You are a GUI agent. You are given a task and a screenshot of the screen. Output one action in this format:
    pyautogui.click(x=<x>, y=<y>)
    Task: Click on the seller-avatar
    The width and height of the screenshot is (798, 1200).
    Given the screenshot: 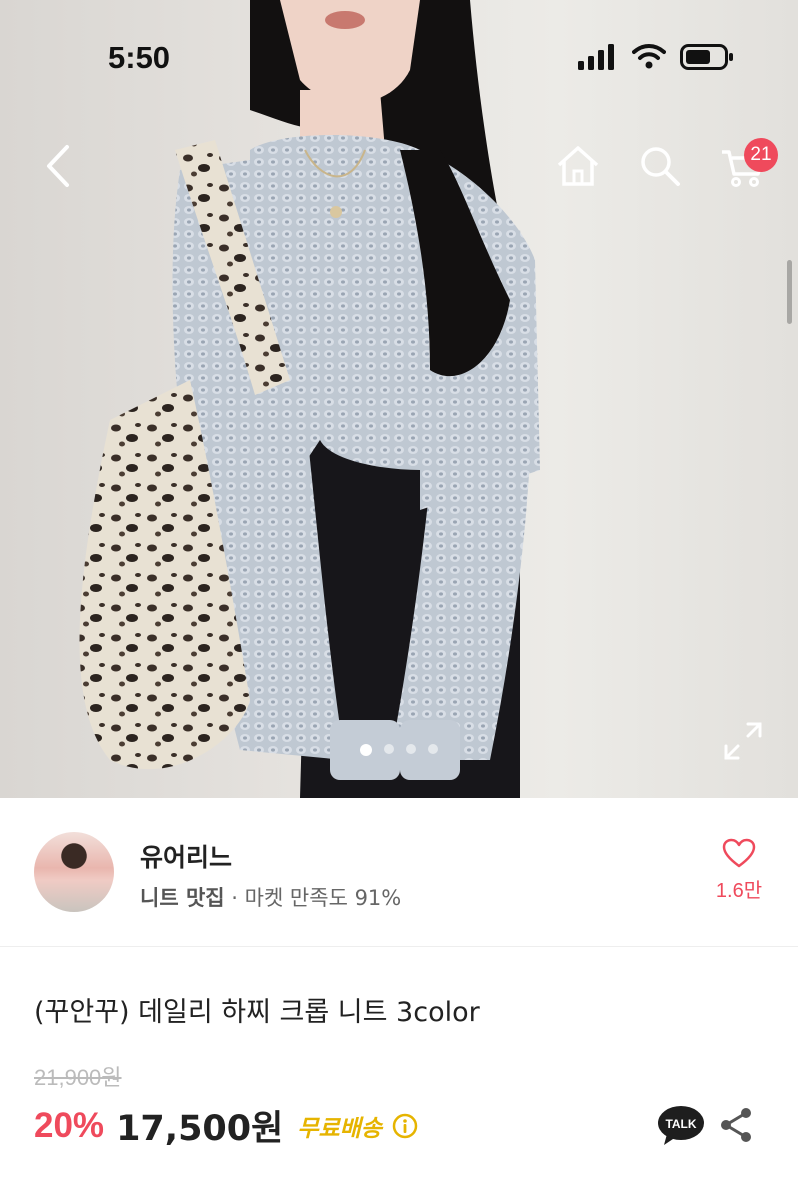 What is the action you would take?
    pyautogui.click(x=74, y=872)
    